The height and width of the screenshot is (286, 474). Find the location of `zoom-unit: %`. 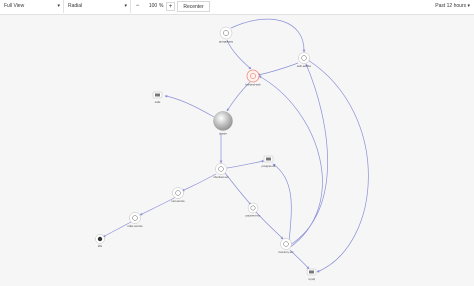

zoom-unit: % is located at coordinates (161, 6).